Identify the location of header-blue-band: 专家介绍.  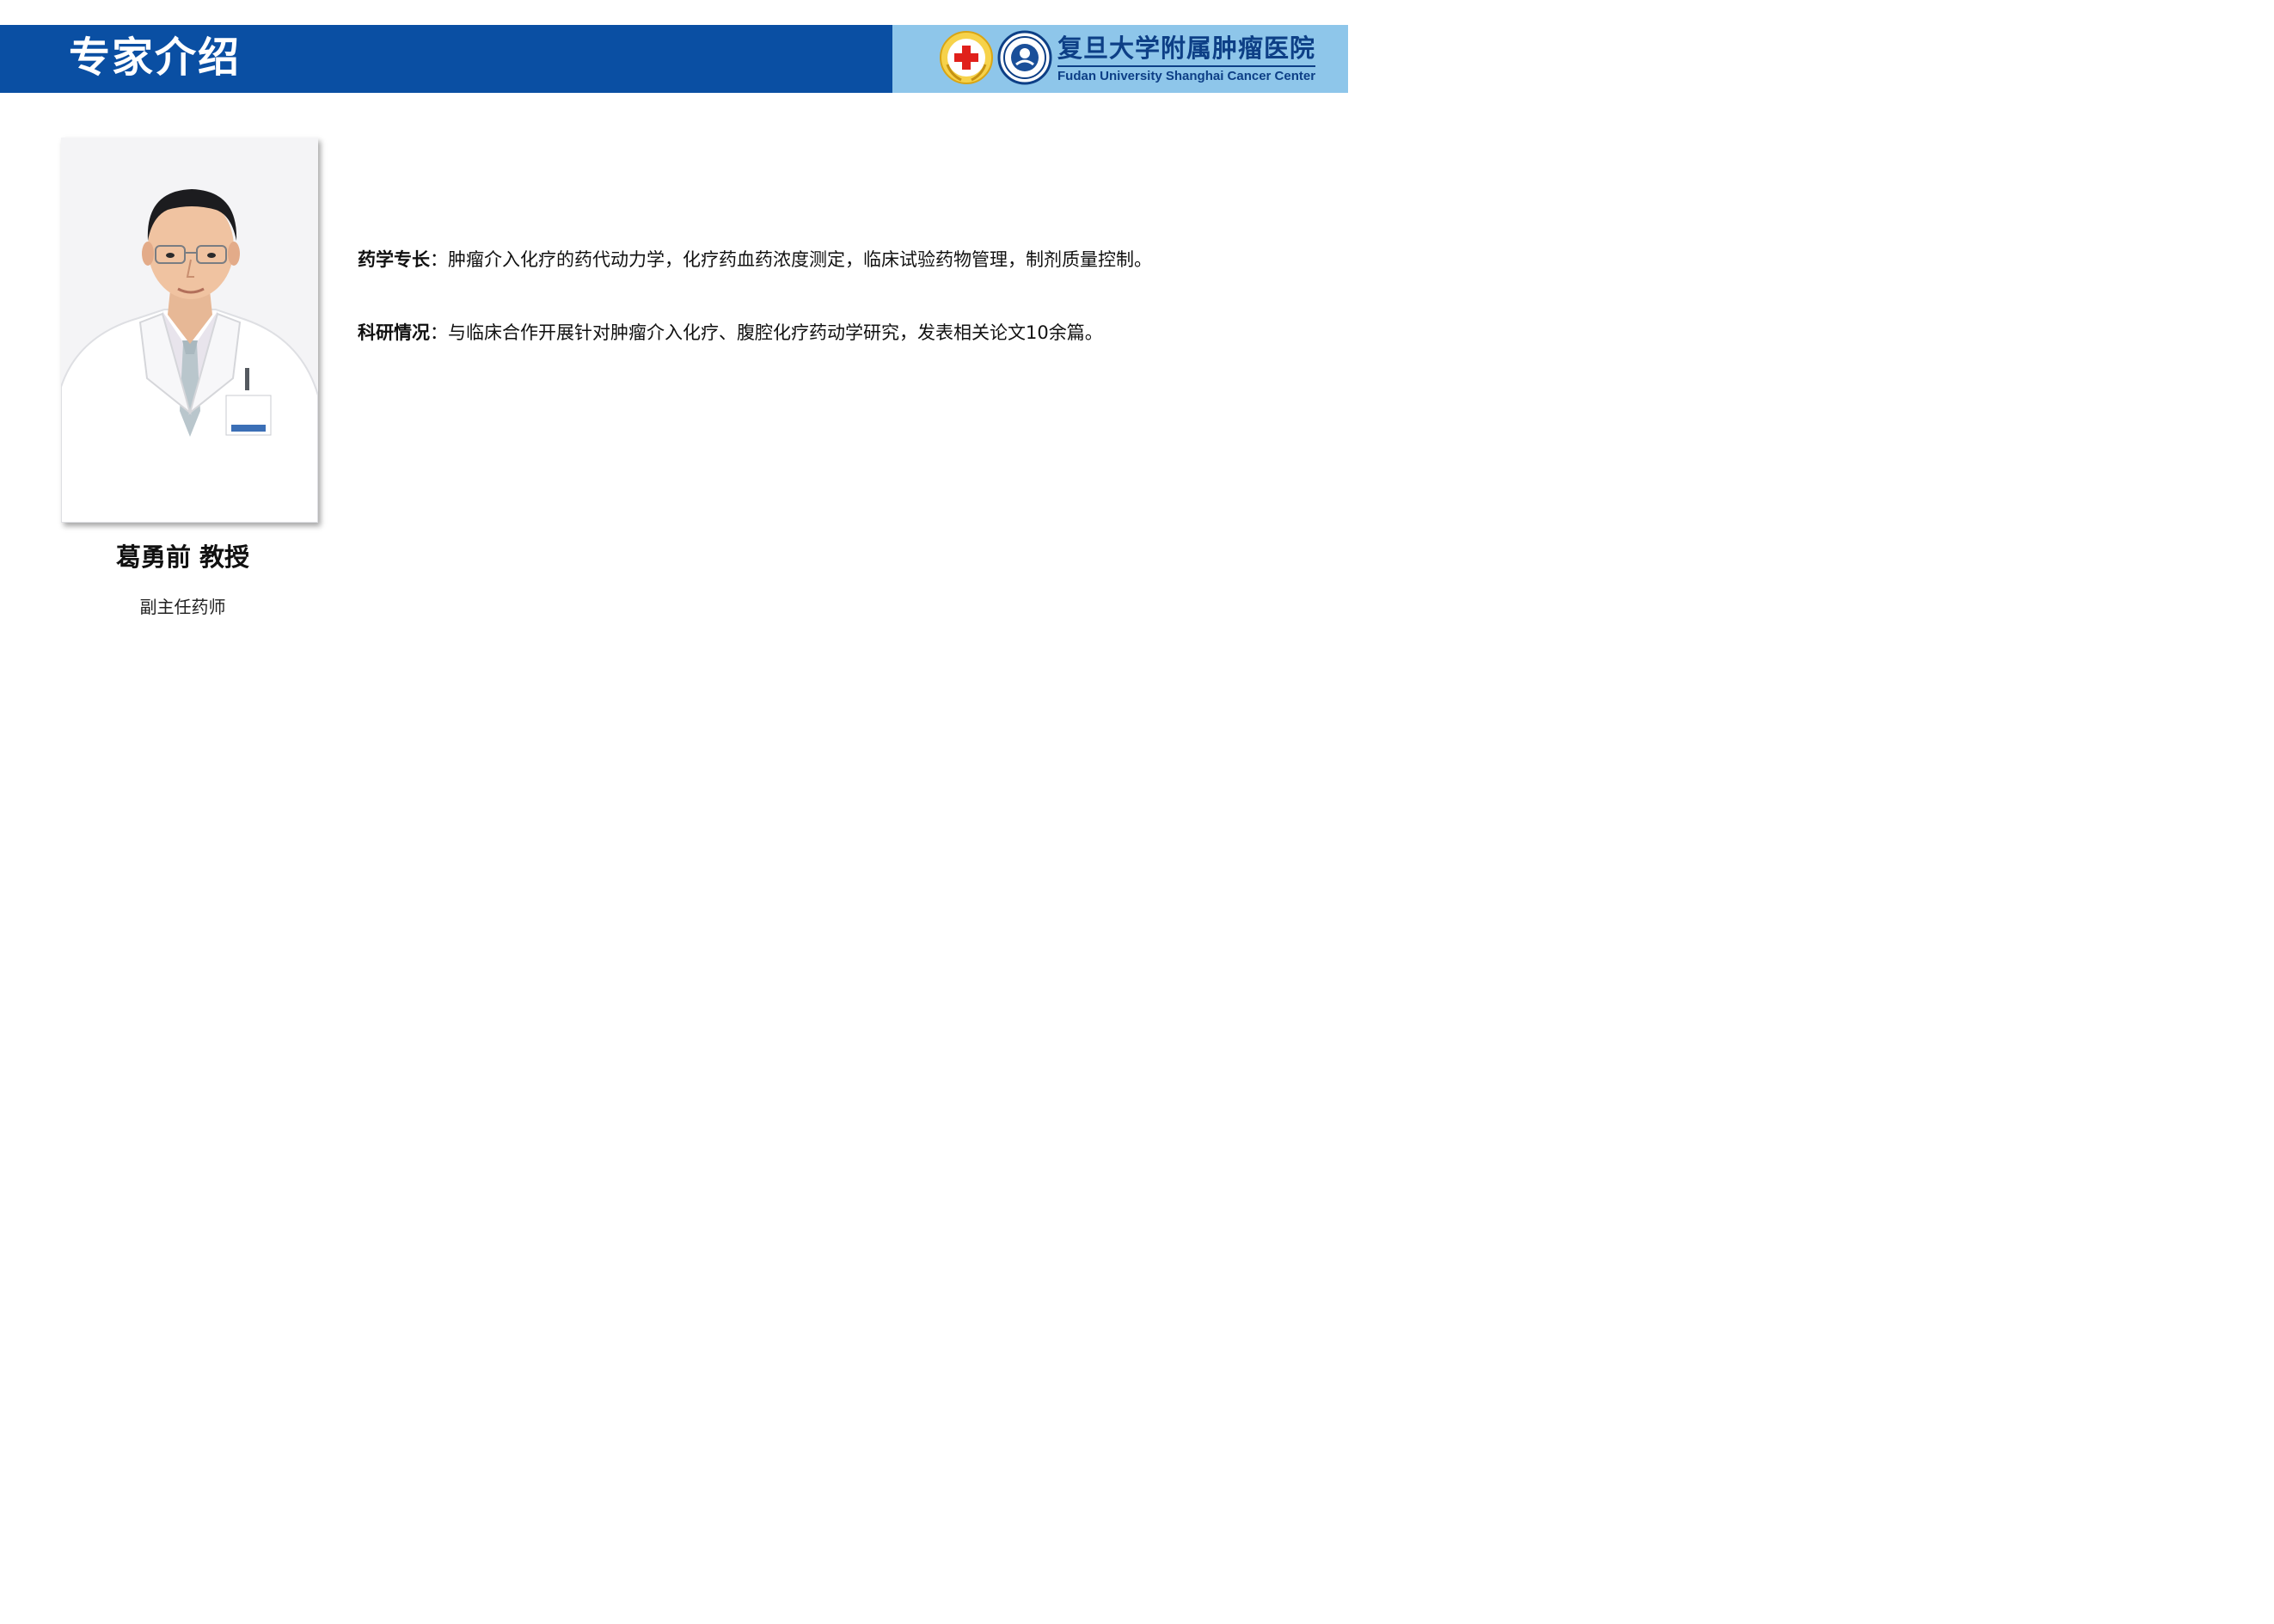
(446, 59).